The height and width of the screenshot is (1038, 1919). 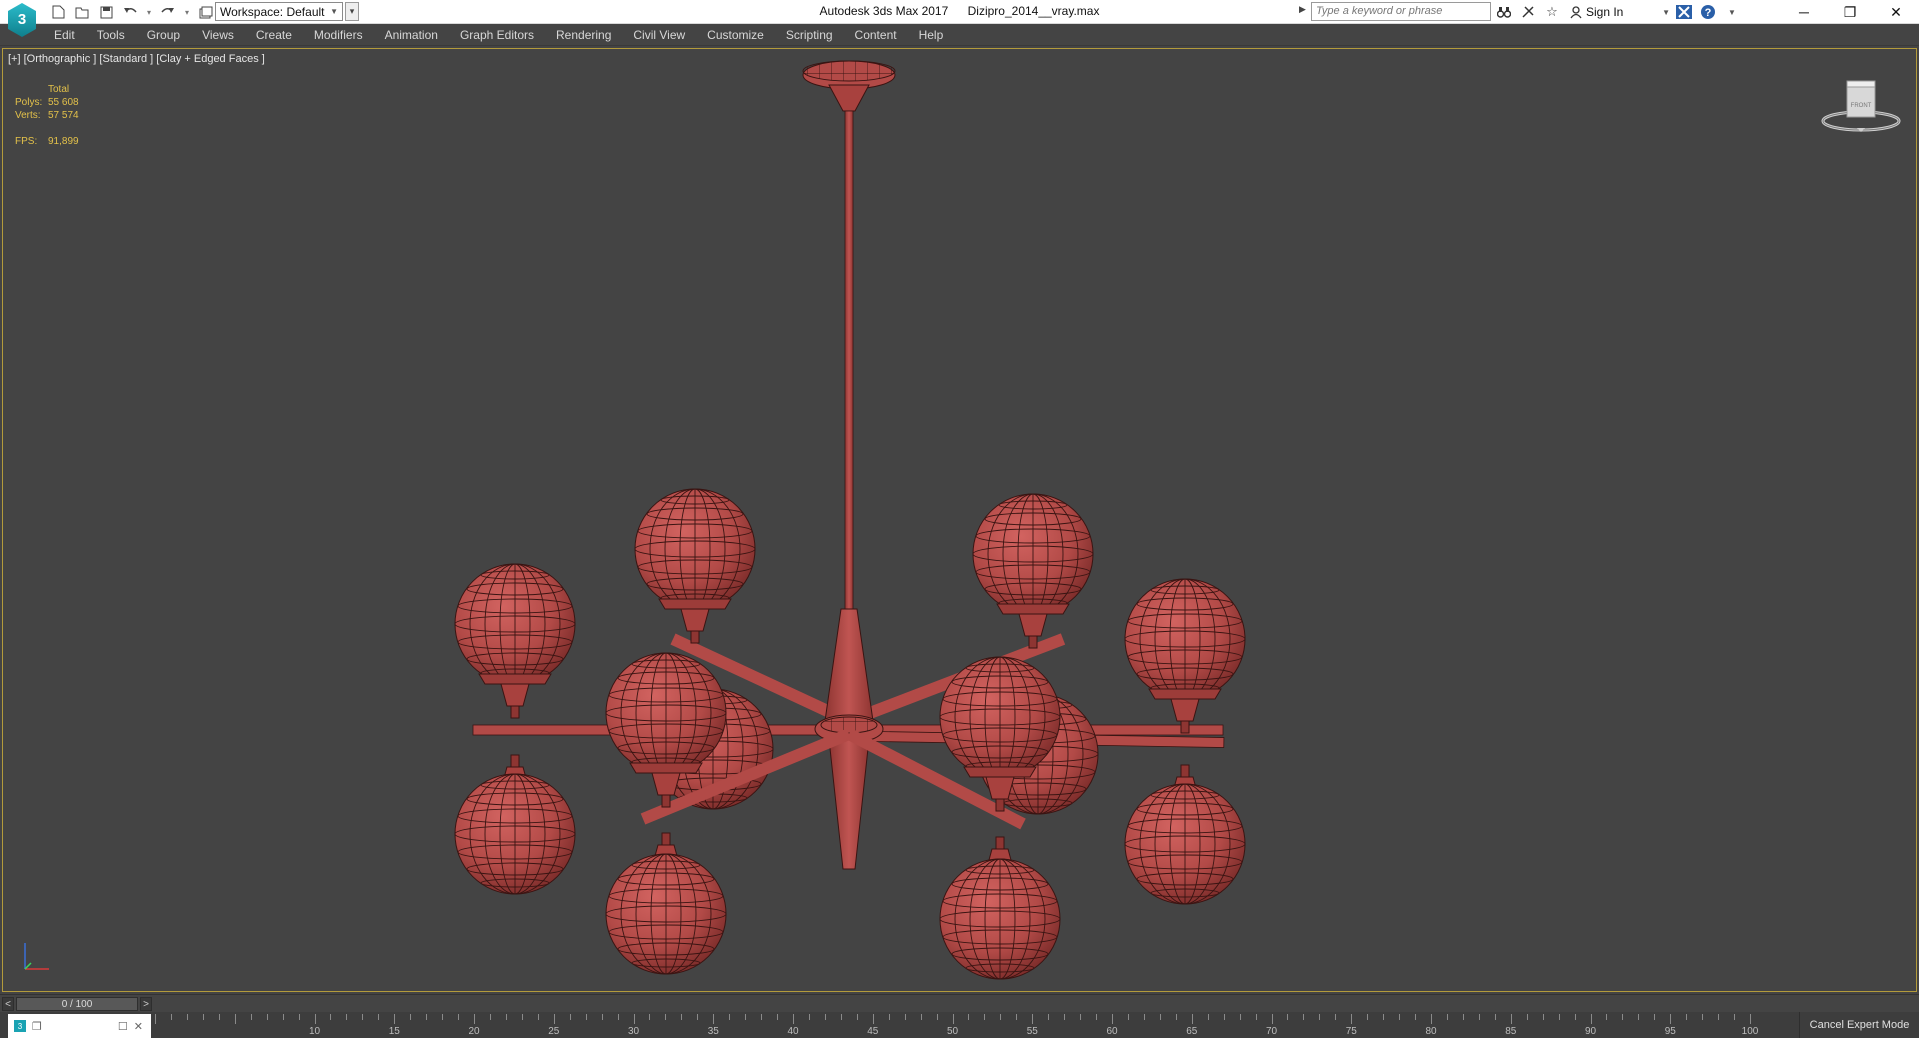 I want to click on menu-views: Views, so click(x=218, y=35).